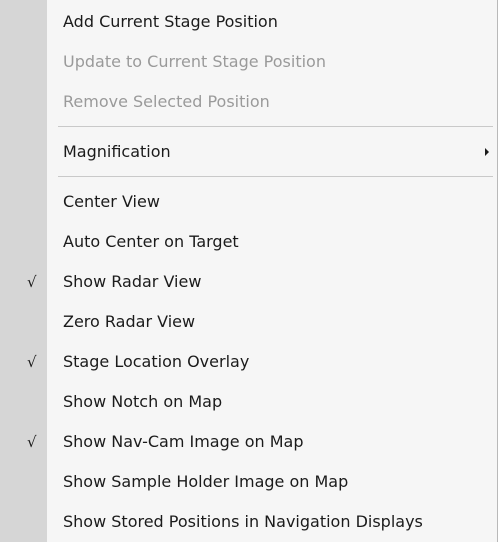 The width and height of the screenshot is (501, 542). Describe the element at coordinates (151, 241) in the screenshot. I see `menu-item-label: Auto Center on Target` at that location.